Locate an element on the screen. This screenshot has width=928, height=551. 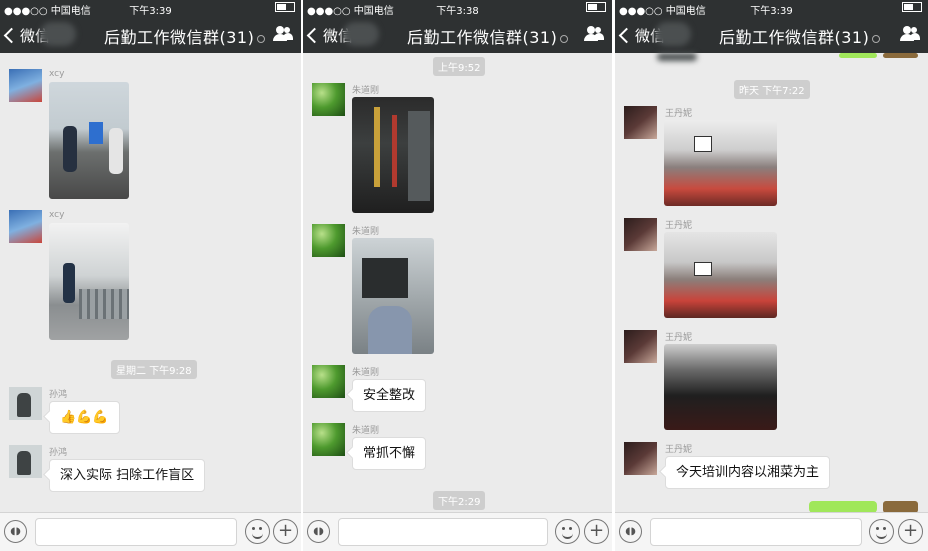
timestamp-chip: 昨天 下午7:22 is located at coordinates (772, 89).